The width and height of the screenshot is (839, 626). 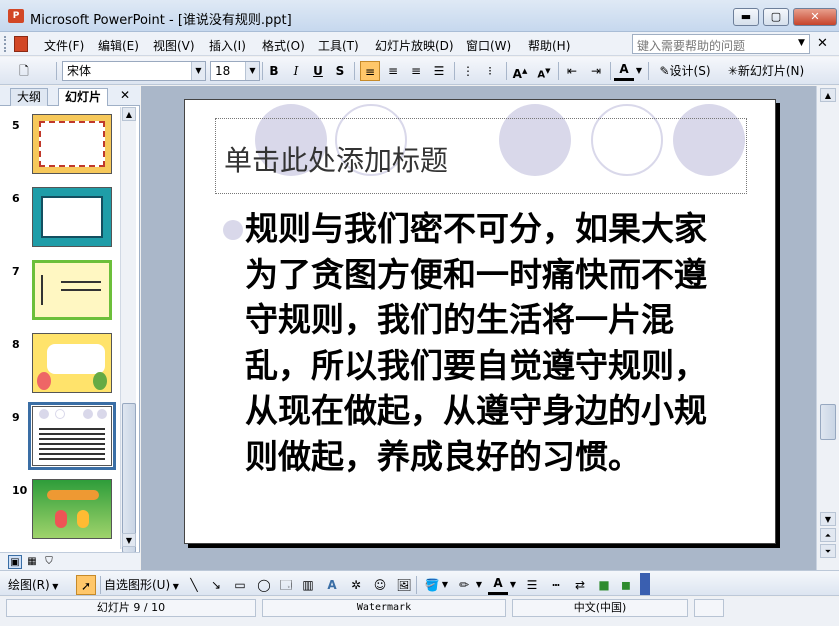 I want to click on decrease-font-icon: A▼, so click(x=544, y=71).